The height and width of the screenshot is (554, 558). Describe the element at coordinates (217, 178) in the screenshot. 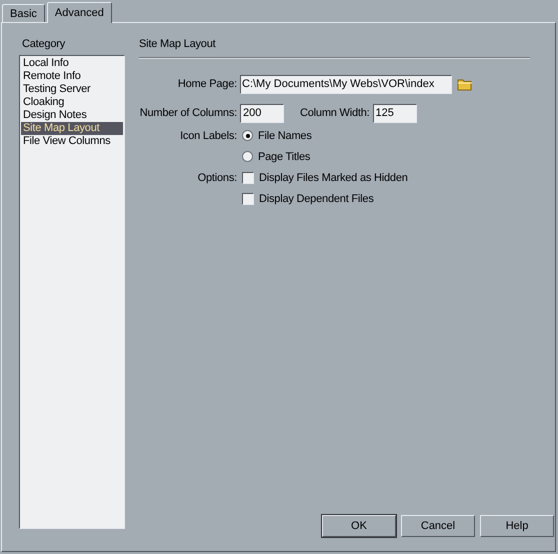

I see `field-label: Options:` at that location.